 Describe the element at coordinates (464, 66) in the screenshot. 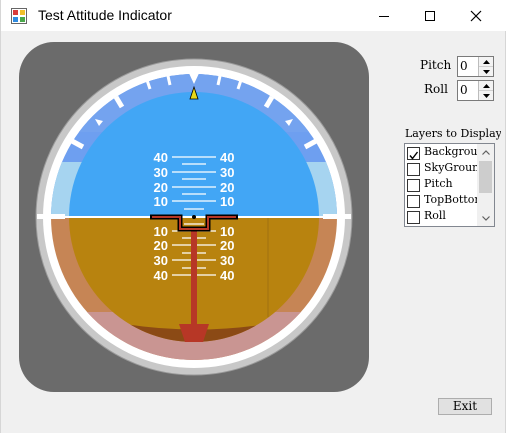

I see `pitch-value: 0` at that location.